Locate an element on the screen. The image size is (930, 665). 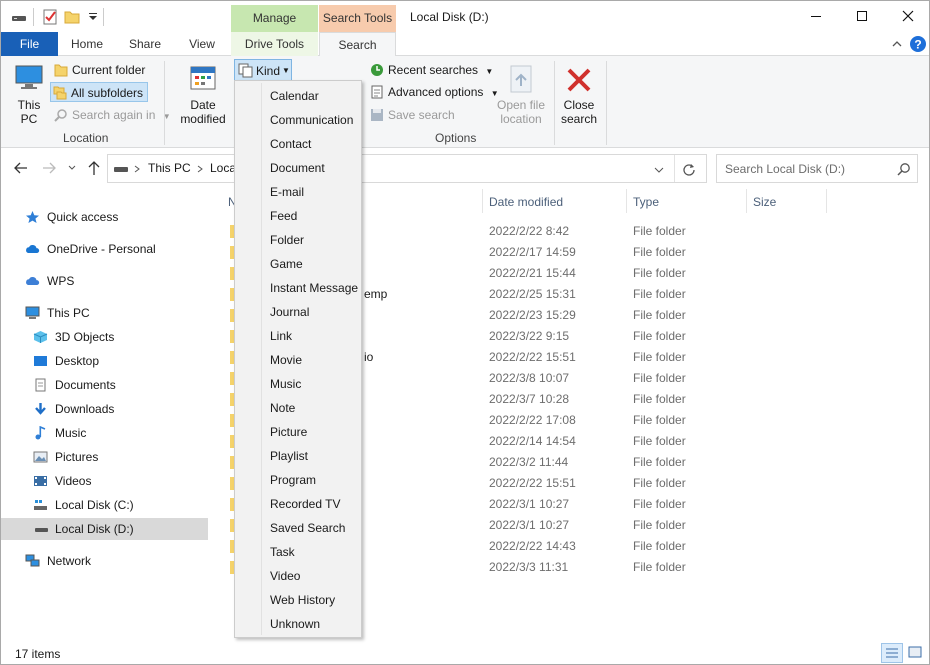
nav-item-downloads: Downloads is located at coordinates (73, 409).